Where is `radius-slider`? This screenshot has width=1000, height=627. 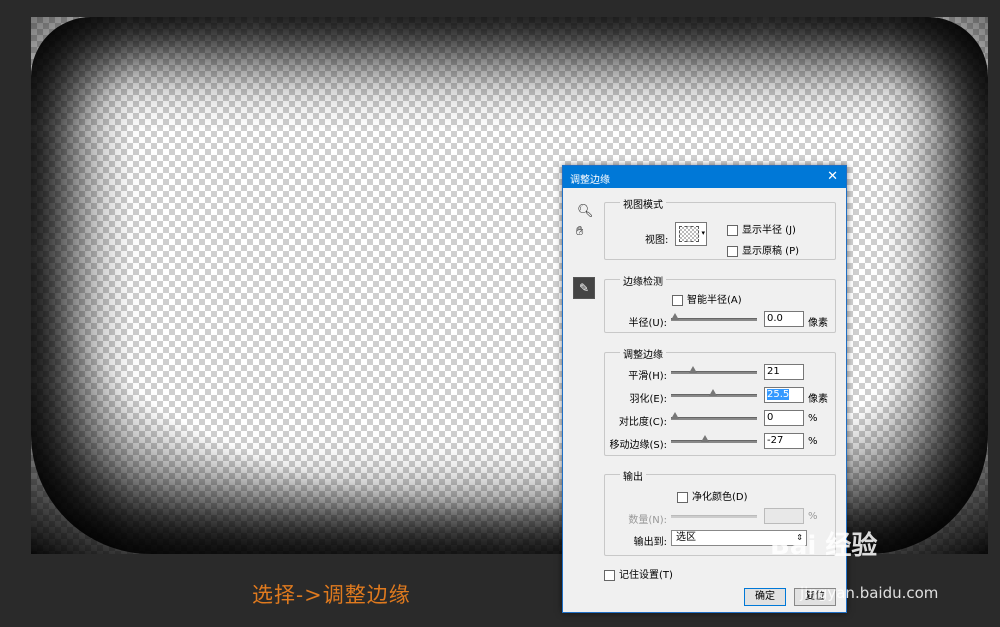
radius-slider is located at coordinates (714, 319).